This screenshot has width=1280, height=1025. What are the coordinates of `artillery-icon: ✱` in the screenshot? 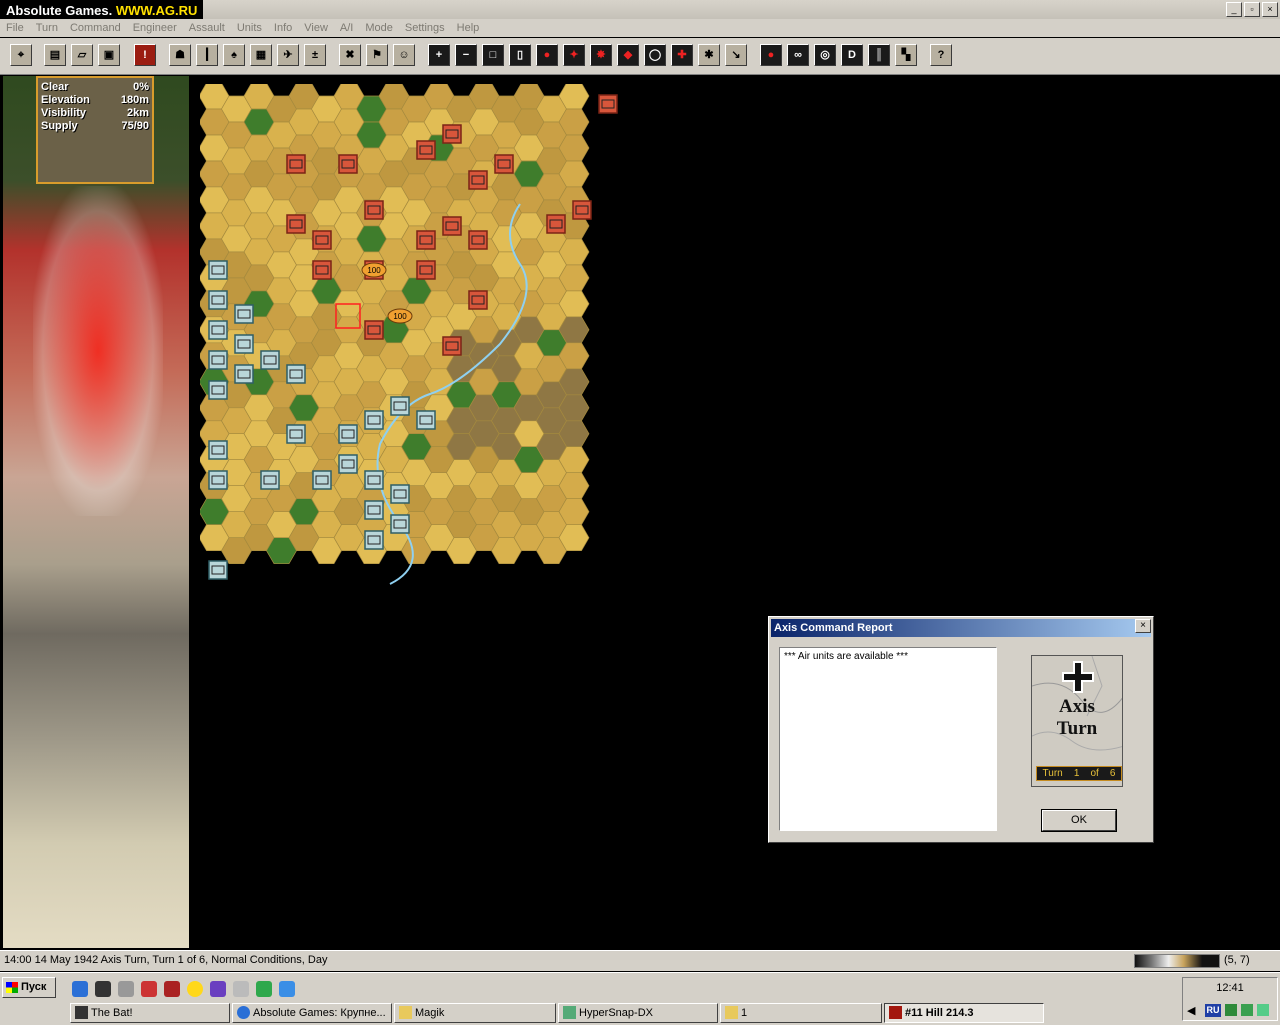 It's located at (709, 55).